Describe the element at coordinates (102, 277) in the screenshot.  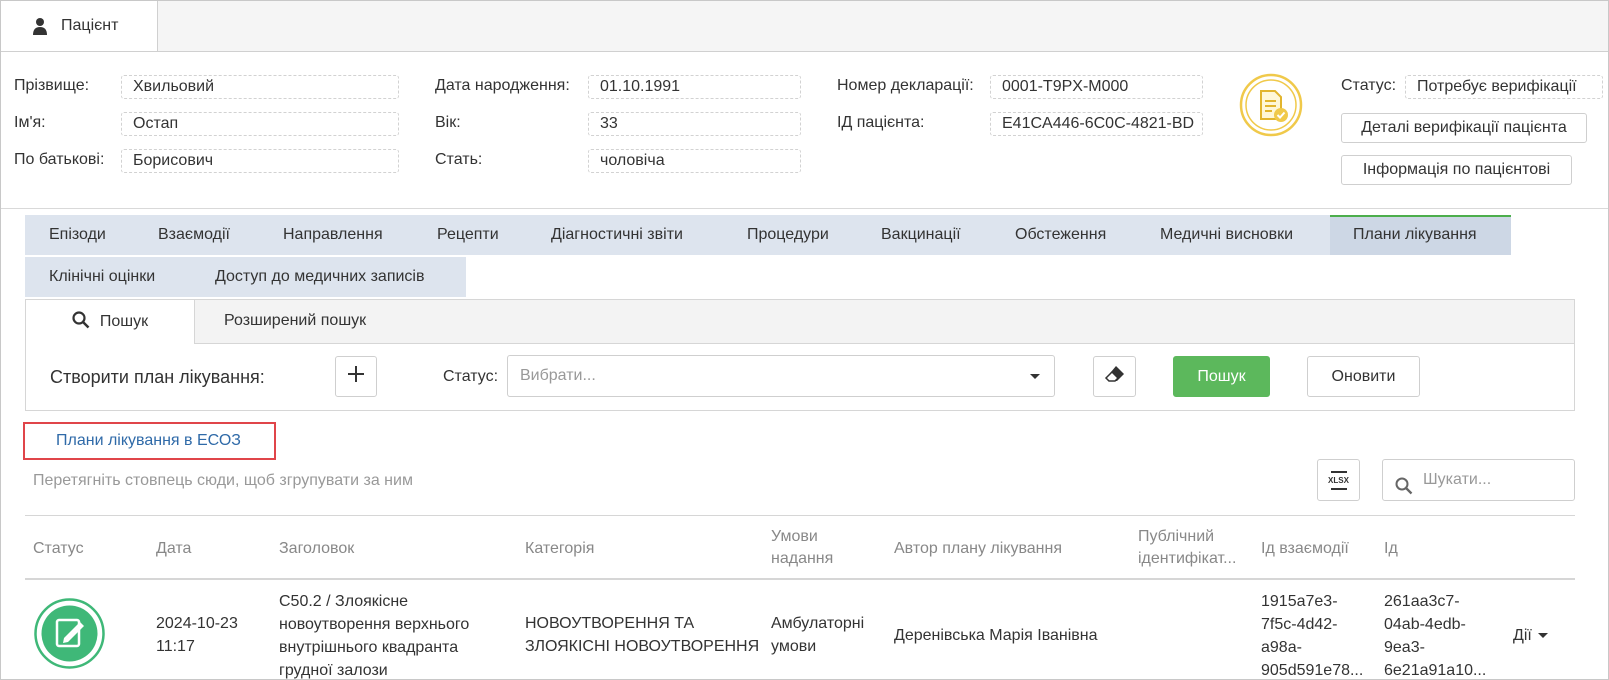
I see `tab-clinical-assessments: Клінічні оцінки` at that location.